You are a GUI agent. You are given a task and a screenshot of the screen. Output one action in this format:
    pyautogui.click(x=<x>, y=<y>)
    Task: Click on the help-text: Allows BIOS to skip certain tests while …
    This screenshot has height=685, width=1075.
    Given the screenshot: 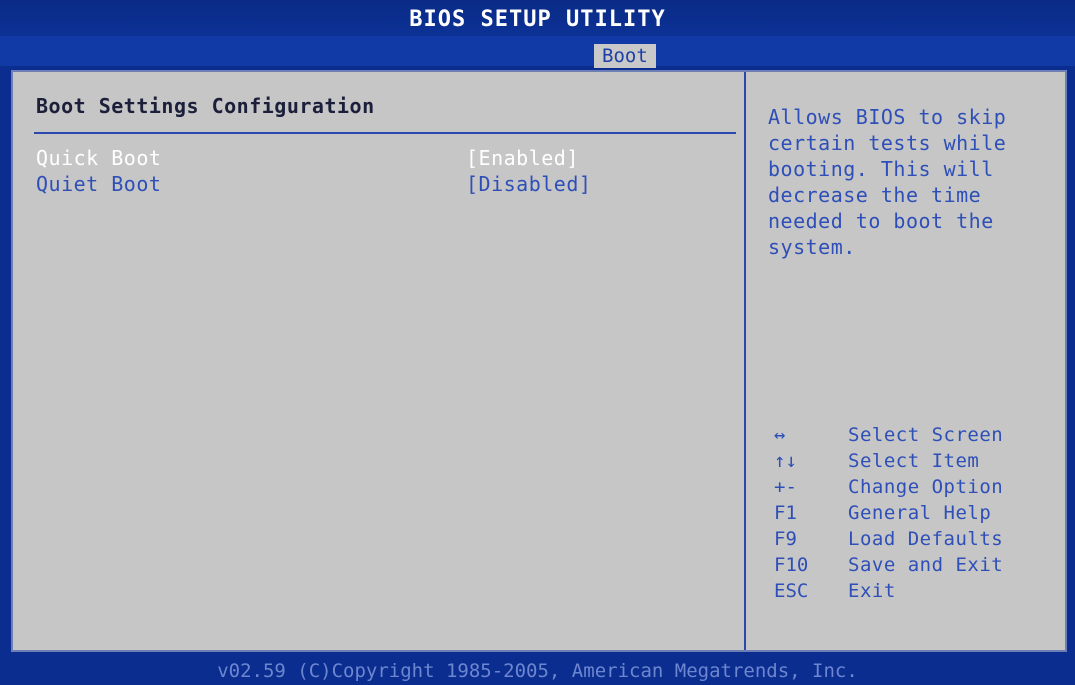 What is the action you would take?
    pyautogui.click(x=887, y=182)
    